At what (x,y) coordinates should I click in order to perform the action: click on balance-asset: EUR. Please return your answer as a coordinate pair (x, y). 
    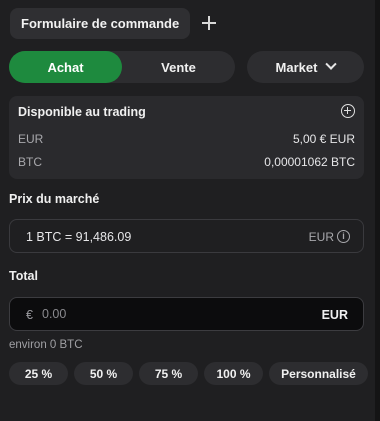
    Looking at the image, I should click on (31, 139).